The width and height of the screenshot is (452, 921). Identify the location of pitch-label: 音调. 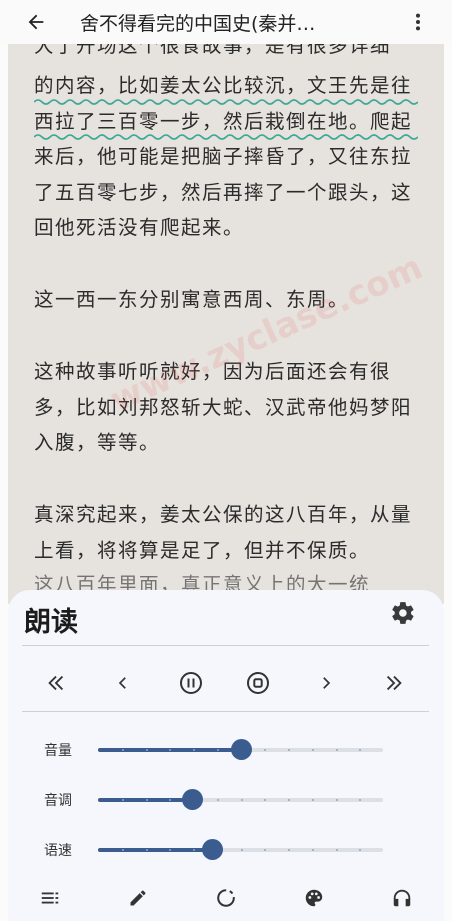
(58, 801).